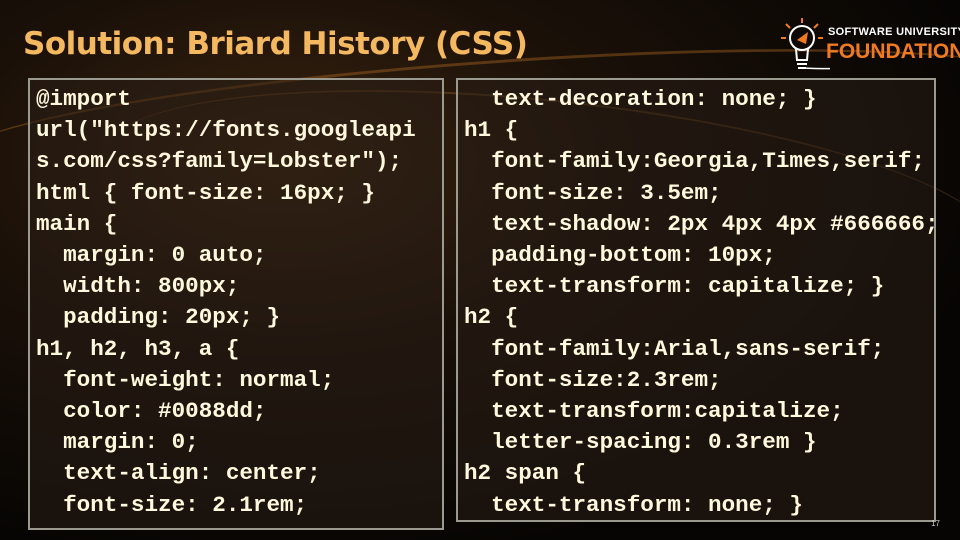 This screenshot has height=540, width=960. Describe the element at coordinates (674, 348) in the screenshot. I see `code-line: font-family:Arial,sans-serif;` at that location.